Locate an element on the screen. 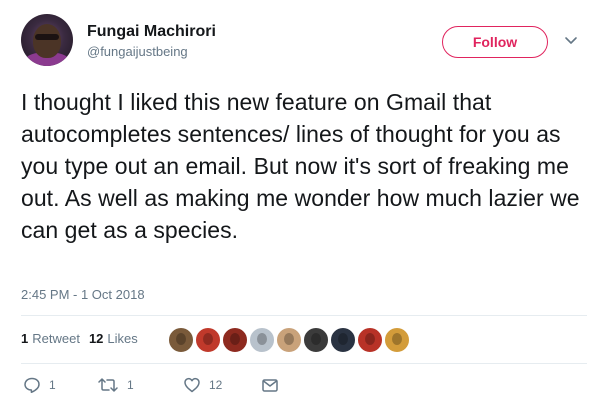  avatar is located at coordinates (47, 40).